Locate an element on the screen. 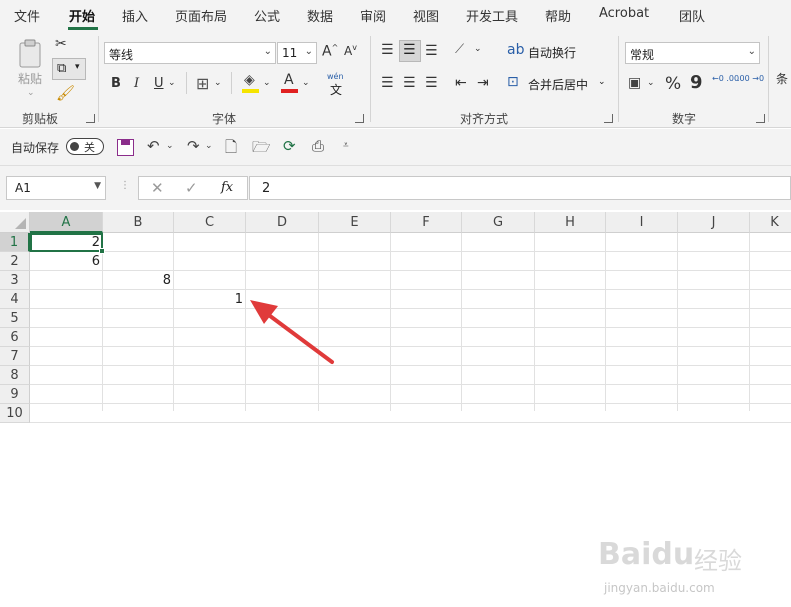  column-header-d: D is located at coordinates (282, 222).